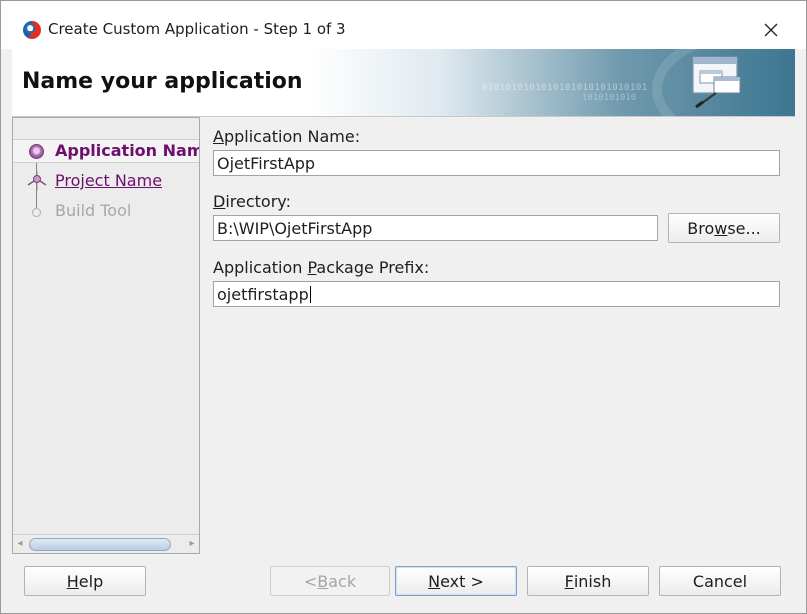 This screenshot has height=614, width=807. I want to click on jdeveloper-app-icon, so click(32, 30).